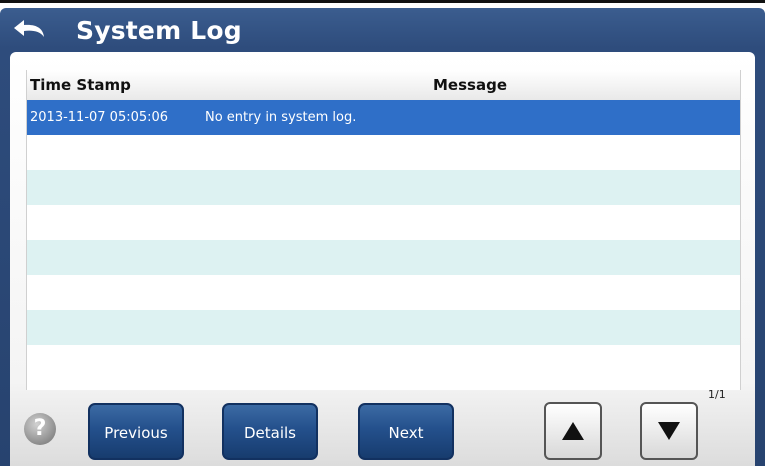  I want to click on page-title: System Log, so click(159, 30).